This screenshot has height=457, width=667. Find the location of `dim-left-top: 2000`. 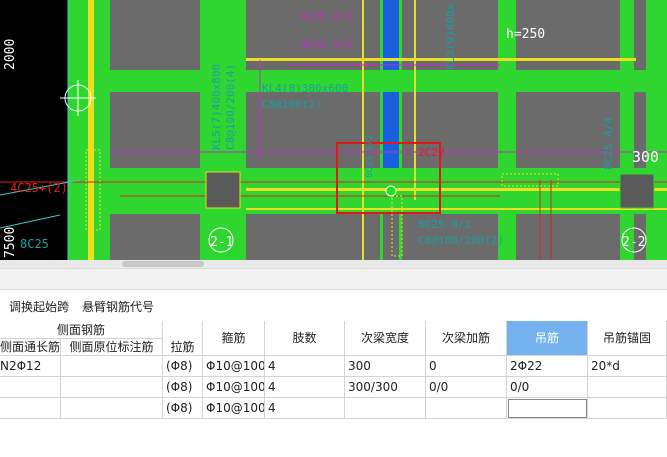

dim-left-top: 2000 is located at coordinates (10, 54).